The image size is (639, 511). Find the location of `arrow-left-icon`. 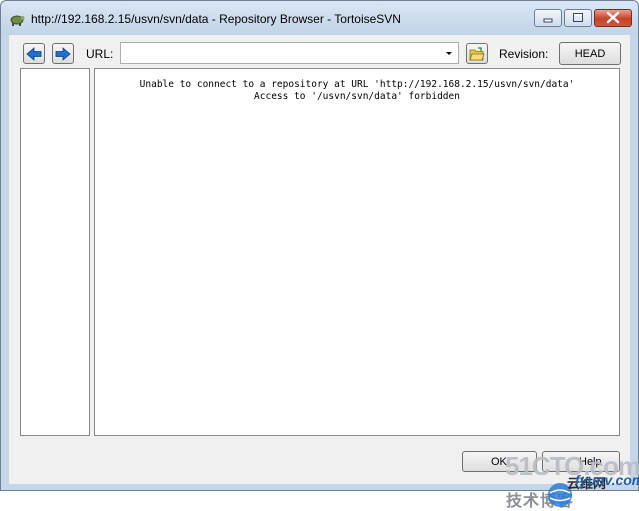

arrow-left-icon is located at coordinates (34, 54).